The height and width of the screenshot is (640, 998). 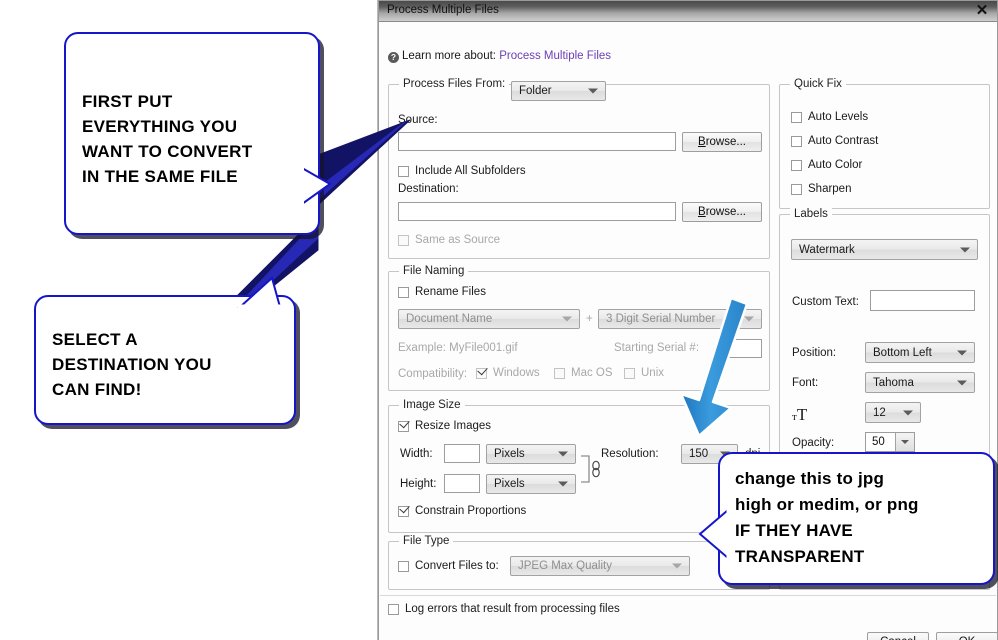 What do you see at coordinates (890, 442) in the screenshot?
I see `opacity-stepper: 50` at bounding box center [890, 442].